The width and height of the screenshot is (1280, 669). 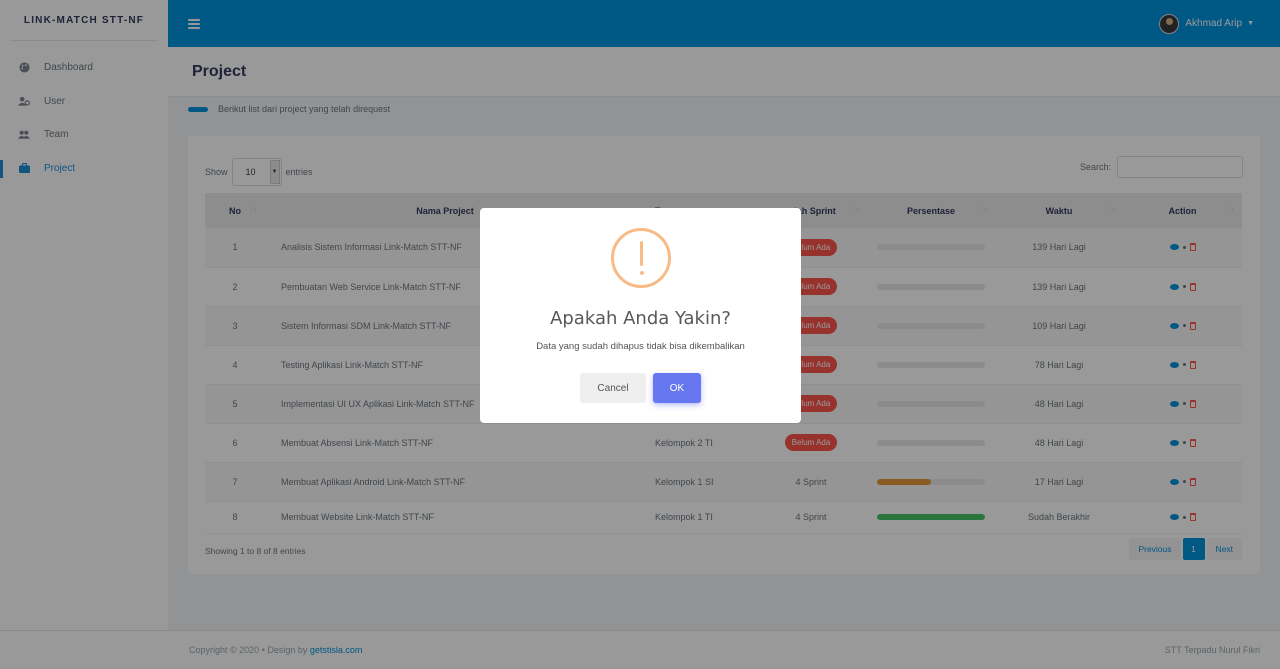 I want to click on dialog-buttons: Cancel OK, so click(x=640, y=388).